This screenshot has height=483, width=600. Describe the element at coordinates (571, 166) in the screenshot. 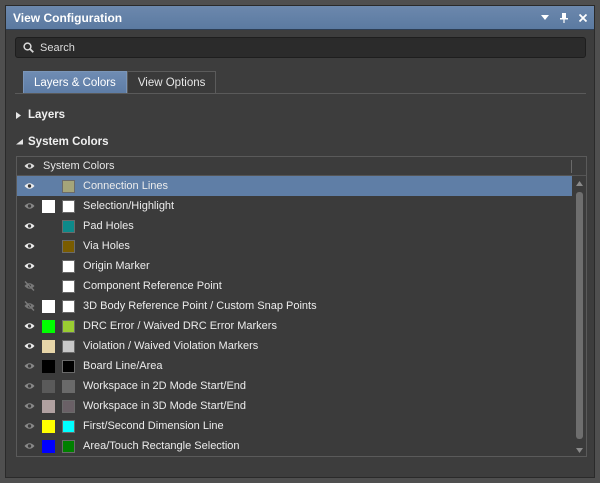

I see `column-separator` at that location.